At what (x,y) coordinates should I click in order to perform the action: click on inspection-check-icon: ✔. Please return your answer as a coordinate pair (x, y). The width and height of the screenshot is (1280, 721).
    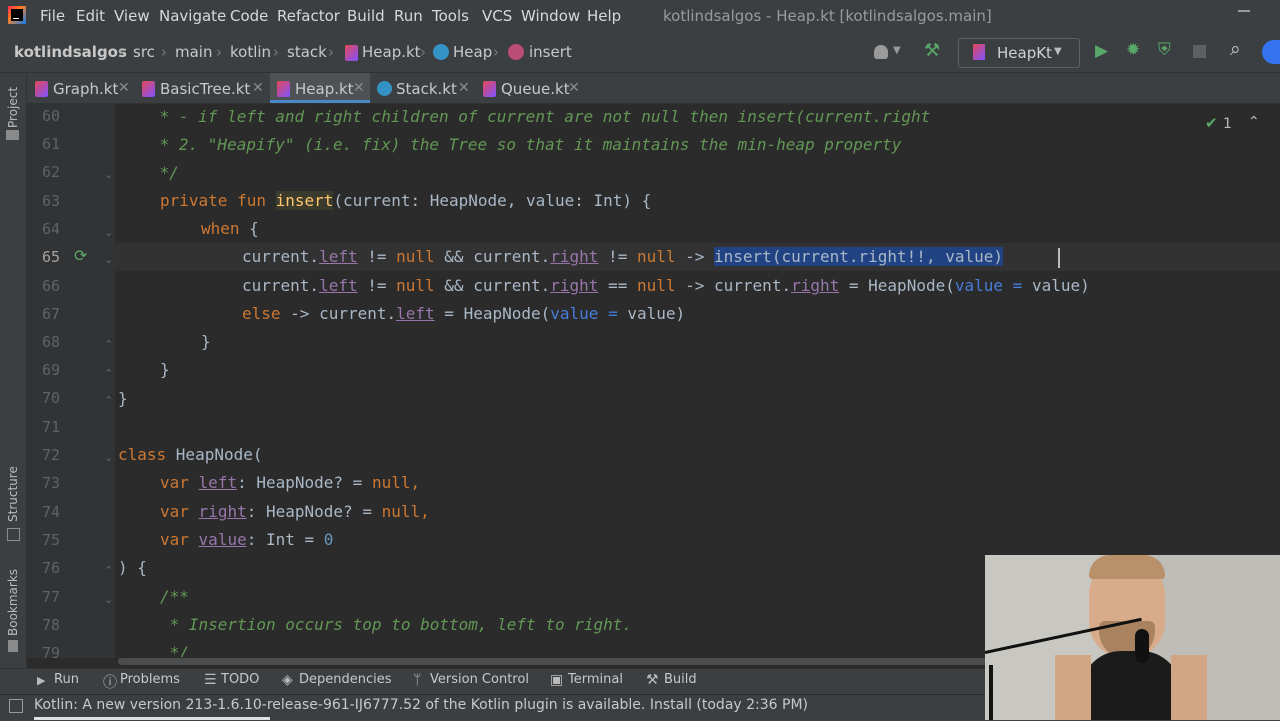
    Looking at the image, I should click on (1211, 123).